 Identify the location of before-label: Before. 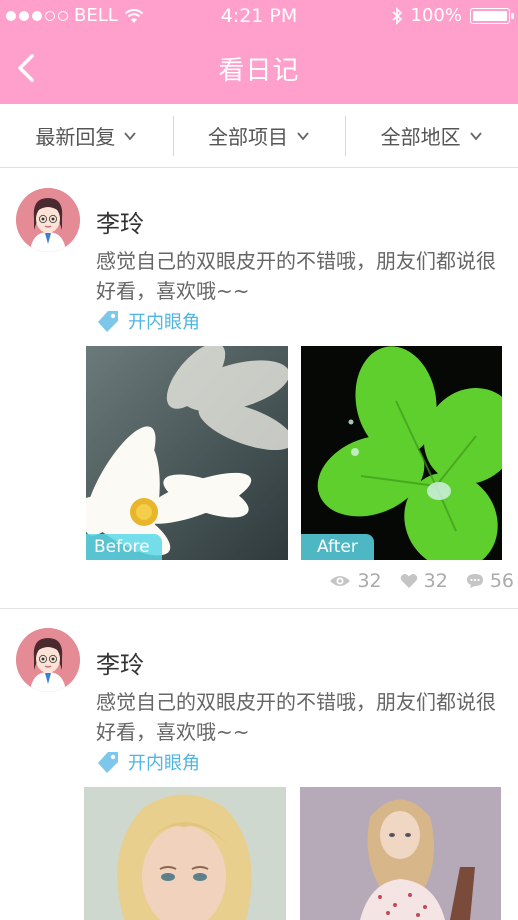
(124, 547).